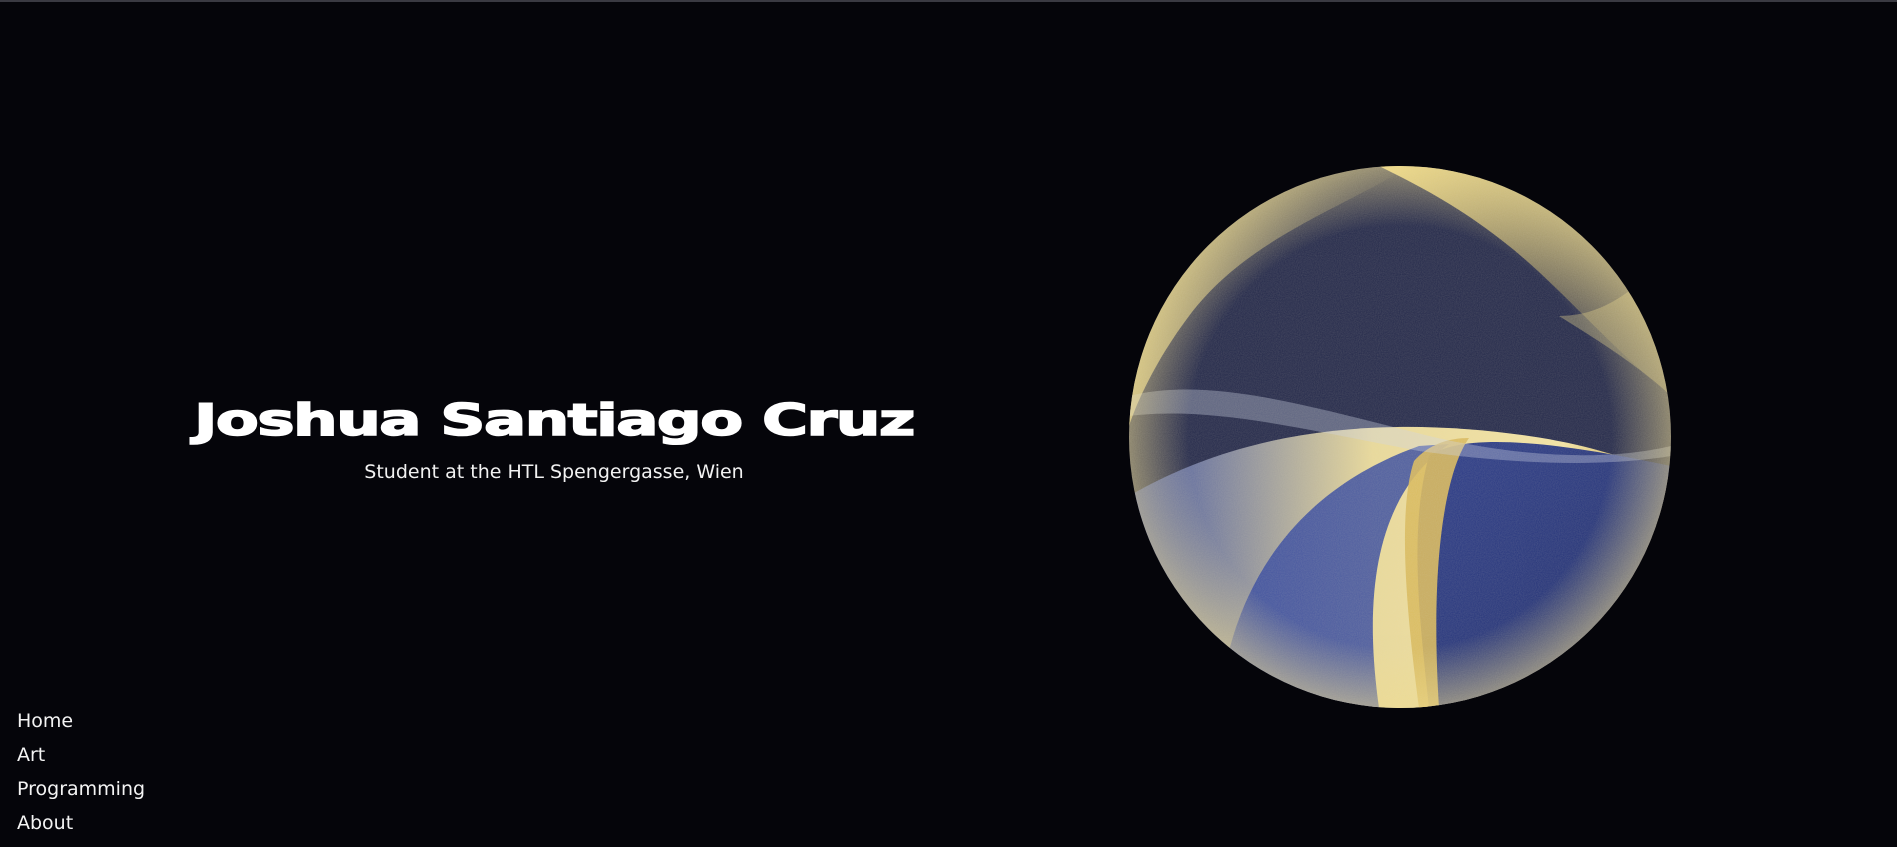 The image size is (1897, 847). I want to click on main-nav: Home Art Programming About, so click(81, 772).